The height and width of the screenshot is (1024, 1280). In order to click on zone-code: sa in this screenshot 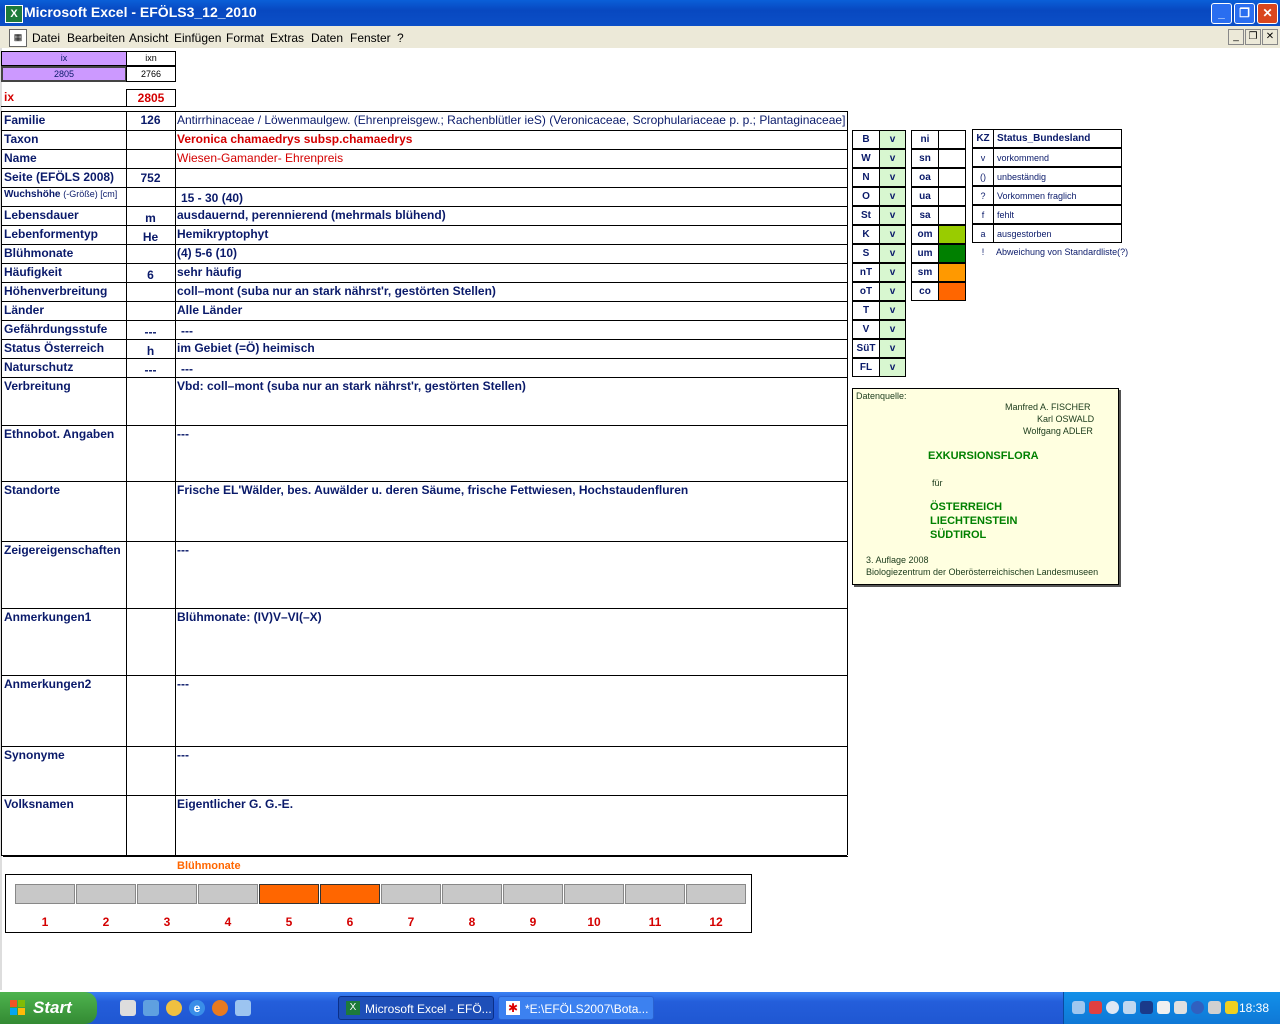, I will do `click(925, 215)`.